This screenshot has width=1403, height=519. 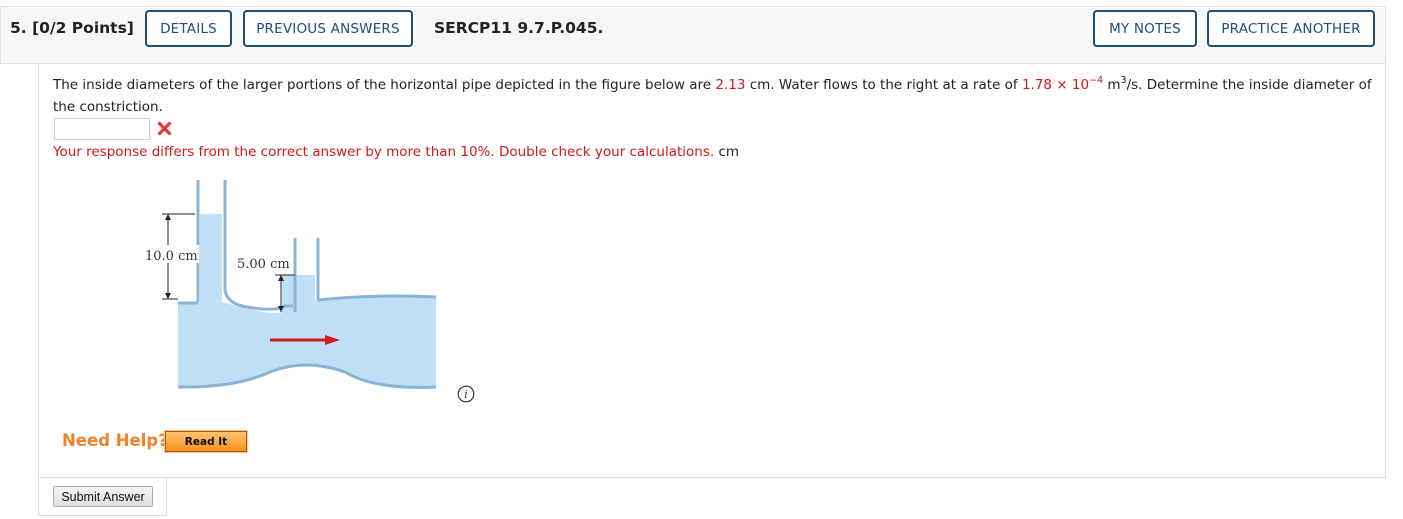 I want to click on flow-rate-value: 1.78 × 10−4, so click(x=1062, y=83).